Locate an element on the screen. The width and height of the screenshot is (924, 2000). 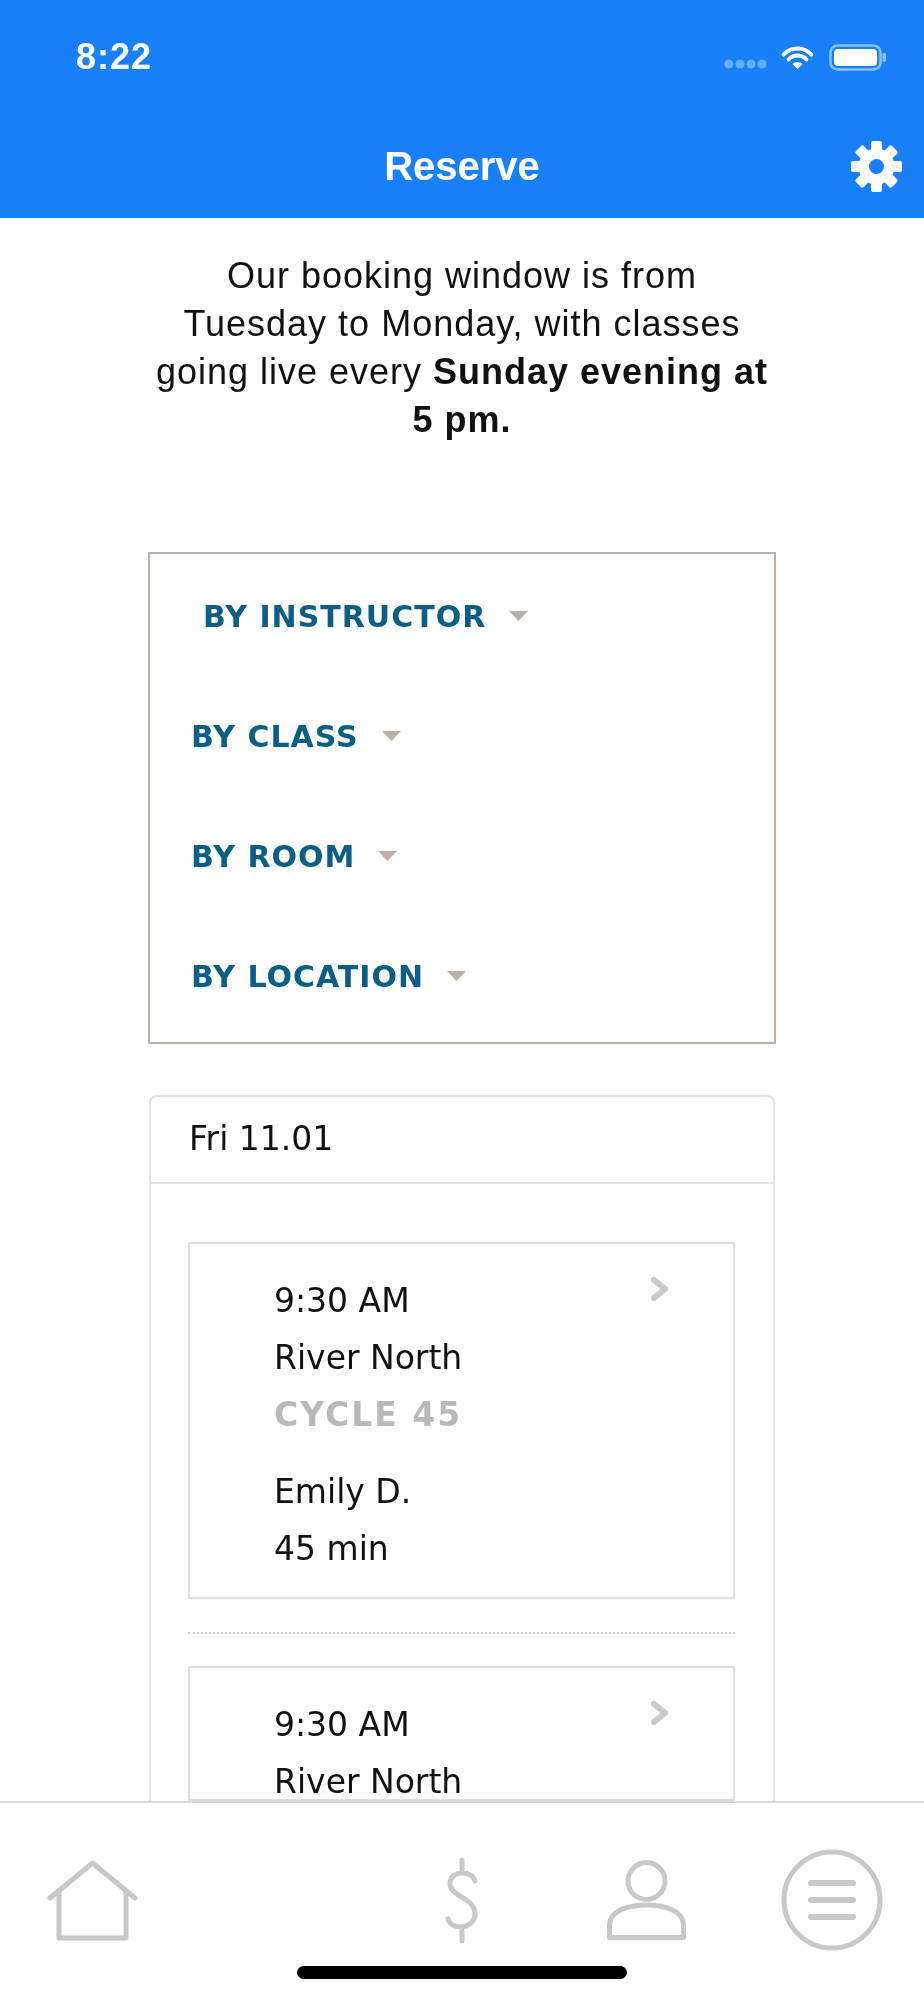
class-card: 9:30 AM River North CYCLE 45 Emily D. 45 min is located at coordinates (461, 1420).